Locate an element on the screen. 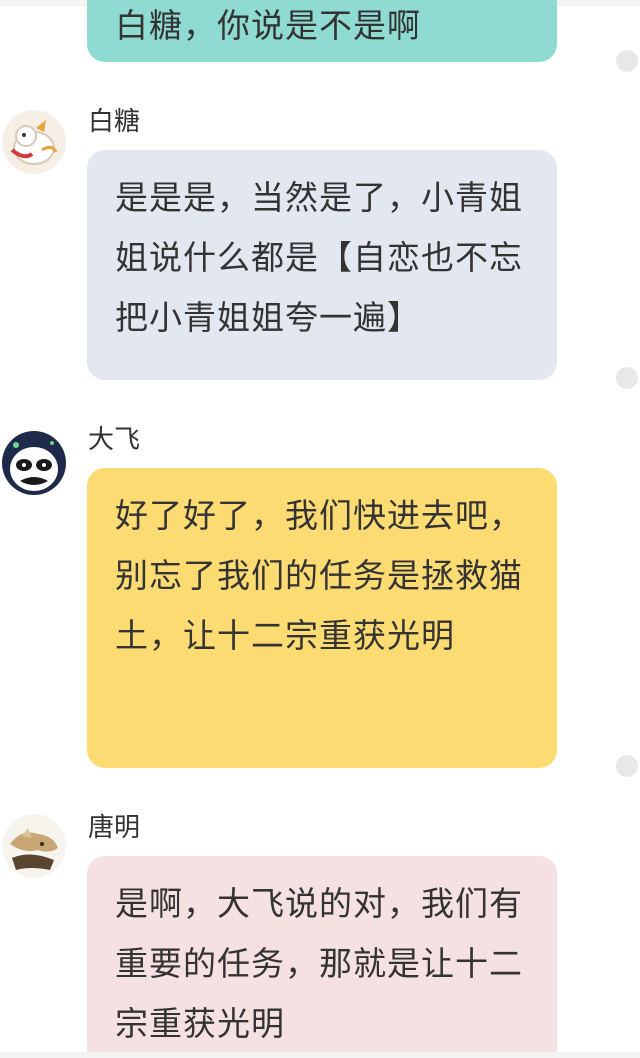  message-text-2: 好了好了，我们快进去吧，别忘了我们的任务是拯救猫土，让十二宗重获光明 is located at coordinates (319, 575).